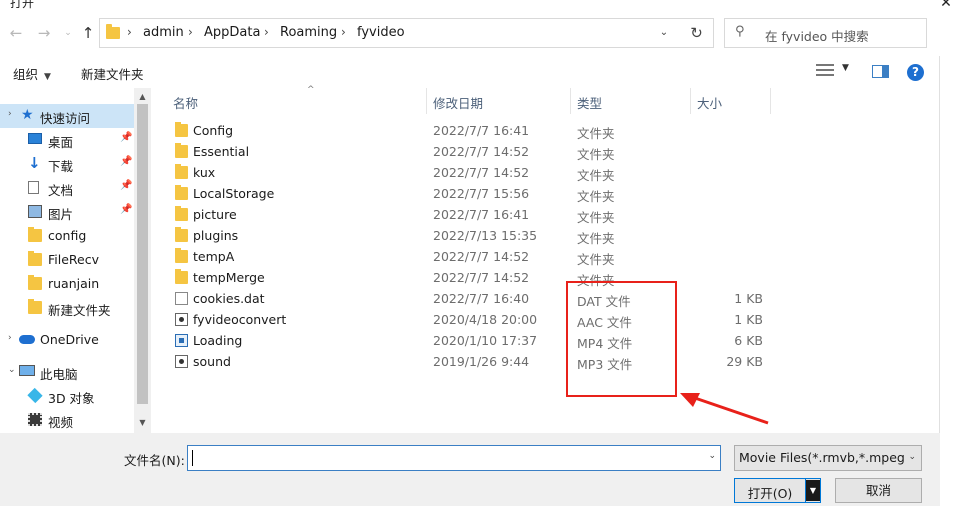 Image resolution: width=956 pixels, height=506 pixels. What do you see at coordinates (61, 214) in the screenshot?
I see `sidebar-item-label: 图片` at bounding box center [61, 214].